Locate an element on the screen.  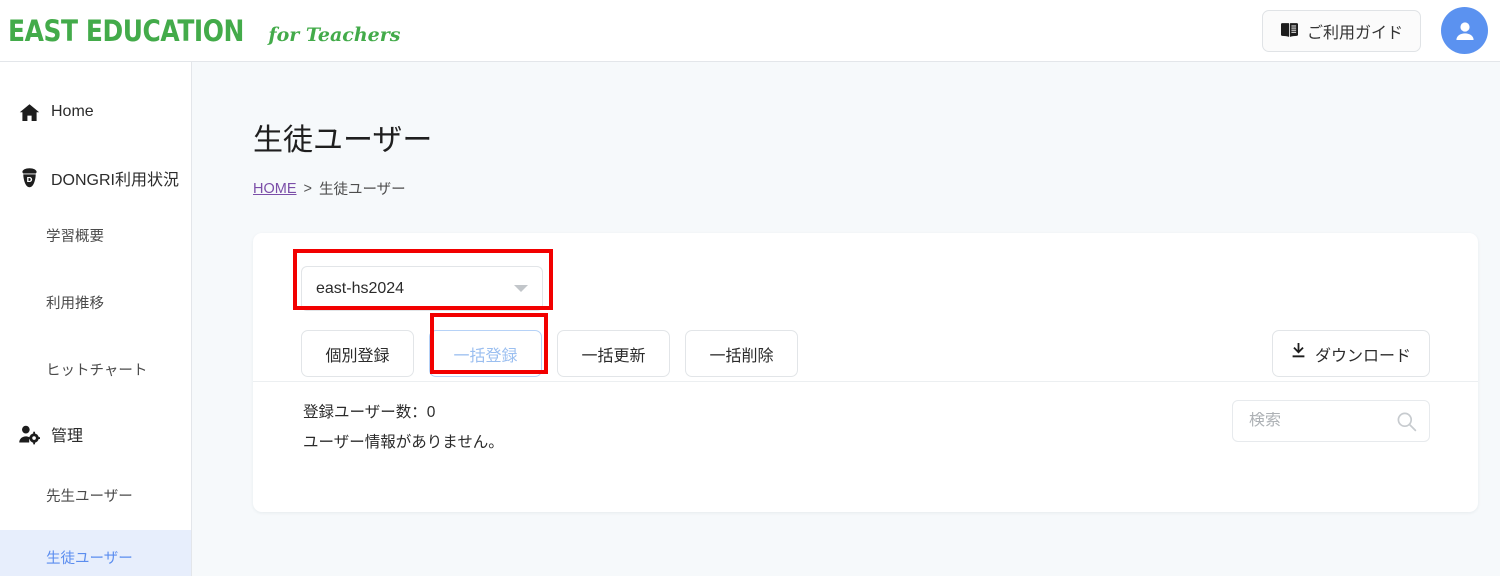
brand-logo: EAST EDUCATION for Teachers is located at coordinates (204, 31).